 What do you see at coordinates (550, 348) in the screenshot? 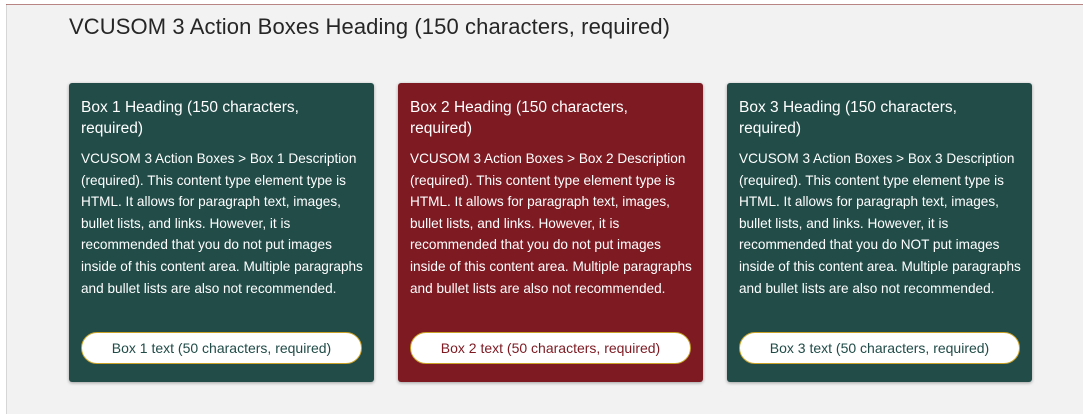
I see `box-2-button: Box 2 text (50 characters, required)` at bounding box center [550, 348].